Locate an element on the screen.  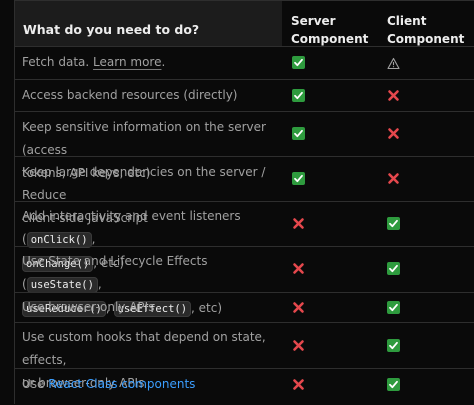
header-server-component: Server Component is located at coordinates (330, 30).